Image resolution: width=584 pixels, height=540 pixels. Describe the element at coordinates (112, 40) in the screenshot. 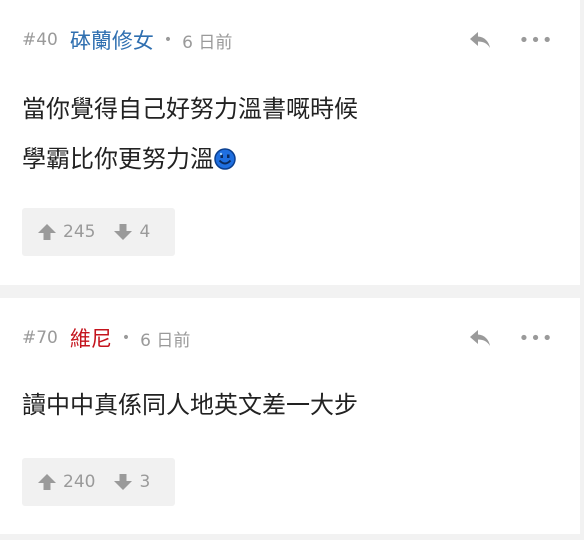

I see `username: 砵蘭修女` at that location.